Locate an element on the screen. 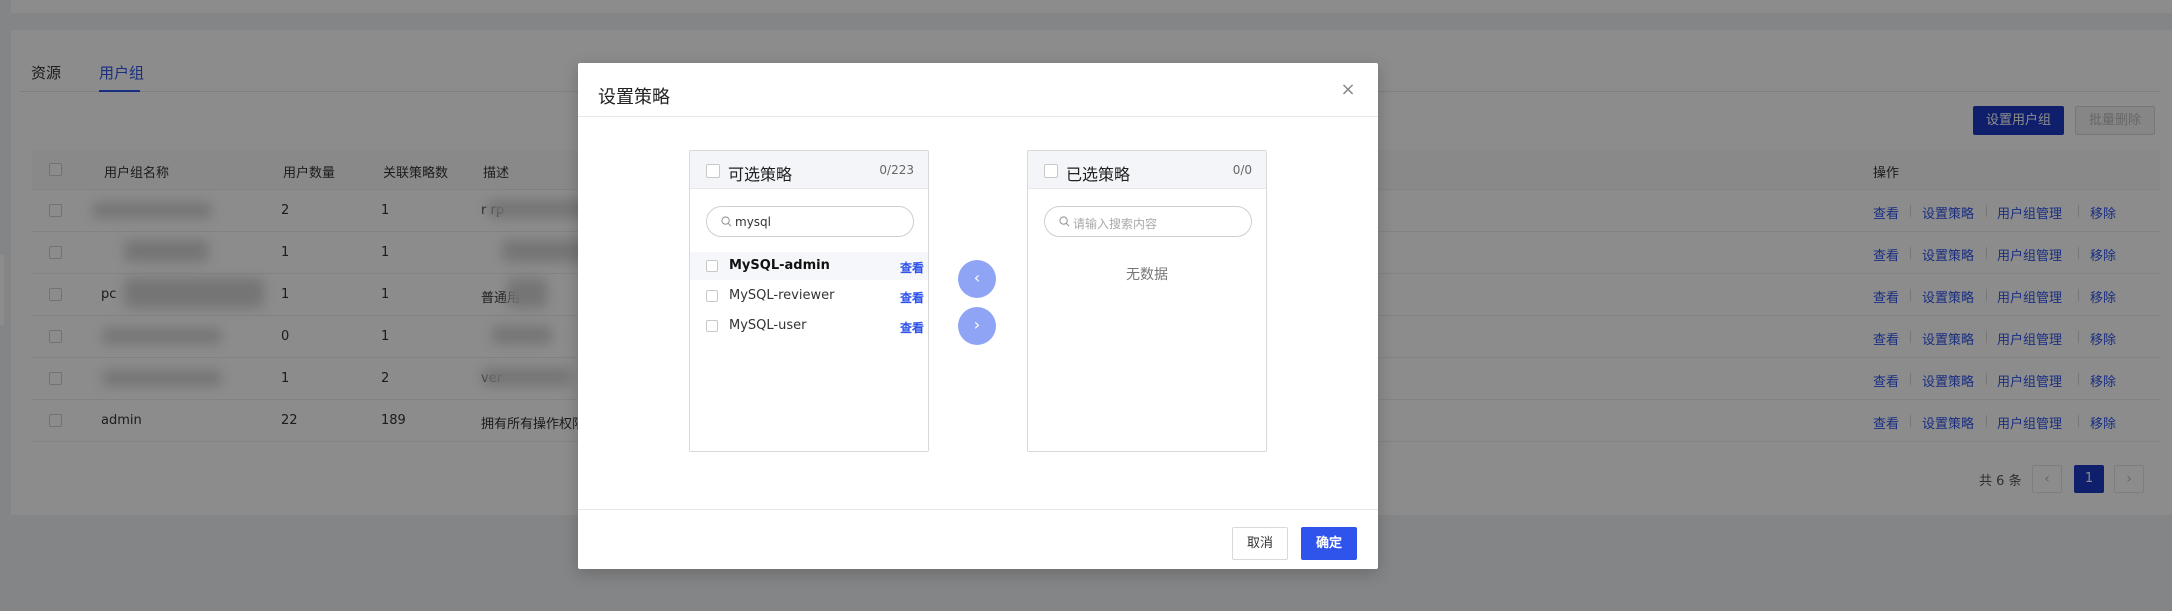  item-label: MySQL-admin is located at coordinates (779, 265).